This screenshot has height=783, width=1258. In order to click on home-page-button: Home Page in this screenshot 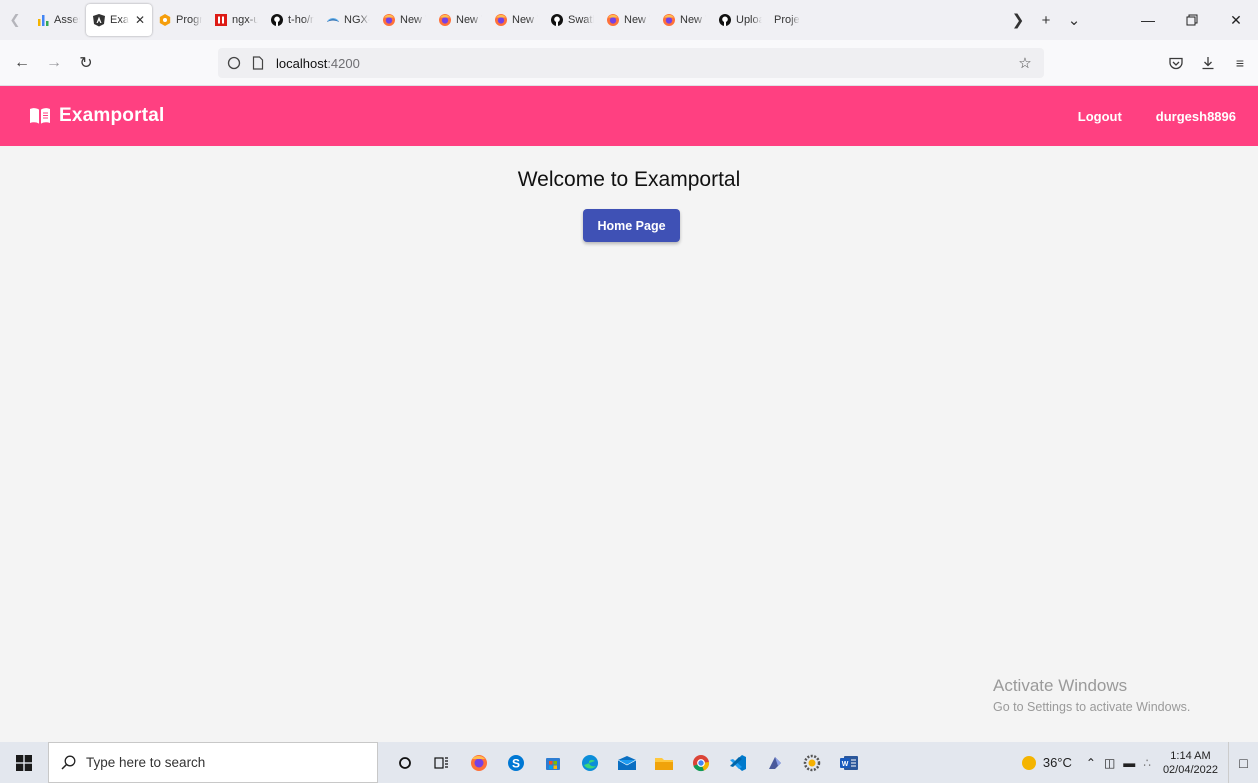, I will do `click(631, 225)`.